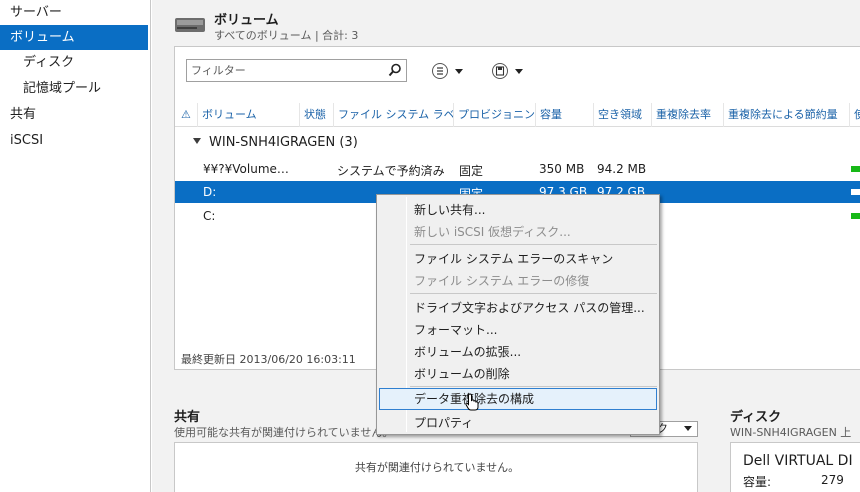  I want to click on column-status: 状態, so click(316, 115).